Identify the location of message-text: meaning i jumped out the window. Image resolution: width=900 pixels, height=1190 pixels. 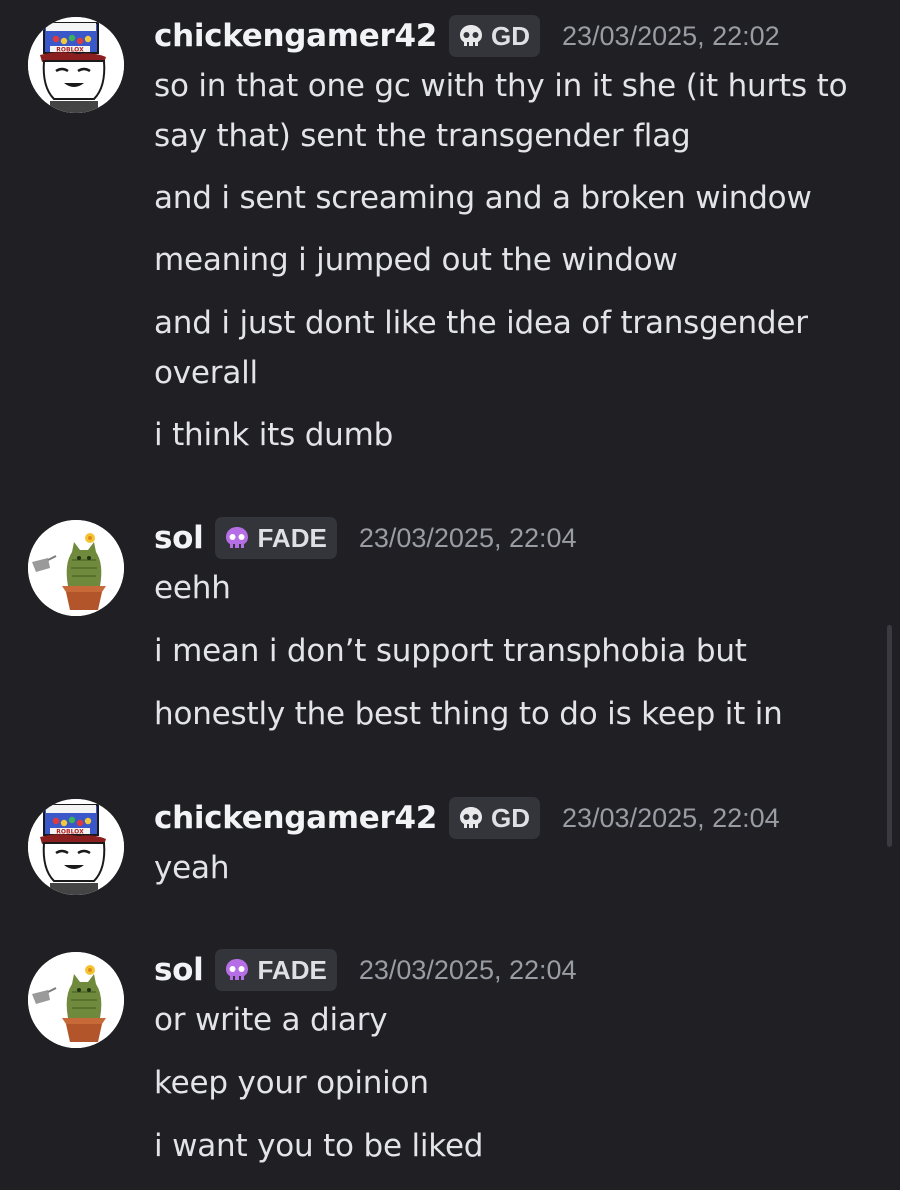
(416, 260).